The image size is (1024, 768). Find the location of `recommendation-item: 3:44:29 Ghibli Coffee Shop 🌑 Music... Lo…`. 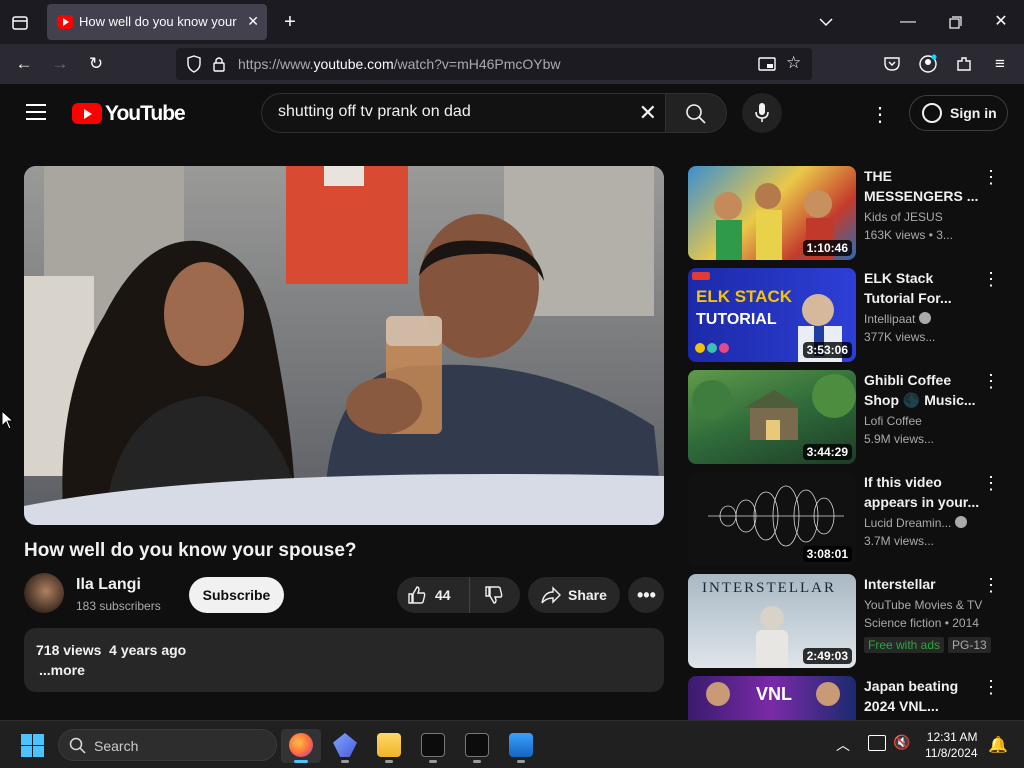

recommendation-item: 3:44:29 Ghibli Coffee Shop 🌑 Music... Lo… is located at coordinates (848, 417).